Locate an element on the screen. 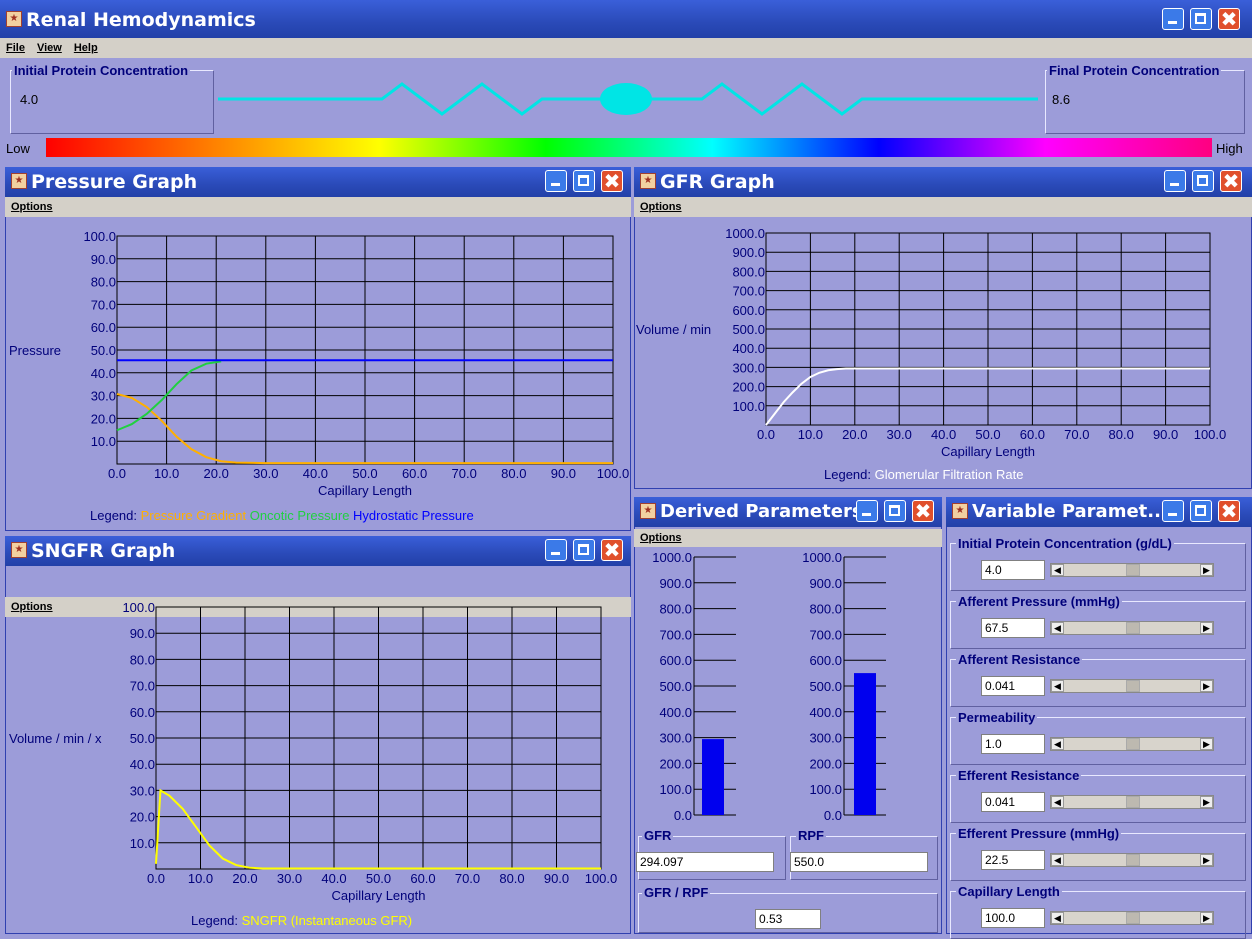  ratio-value-field: 0.53 is located at coordinates (788, 919).